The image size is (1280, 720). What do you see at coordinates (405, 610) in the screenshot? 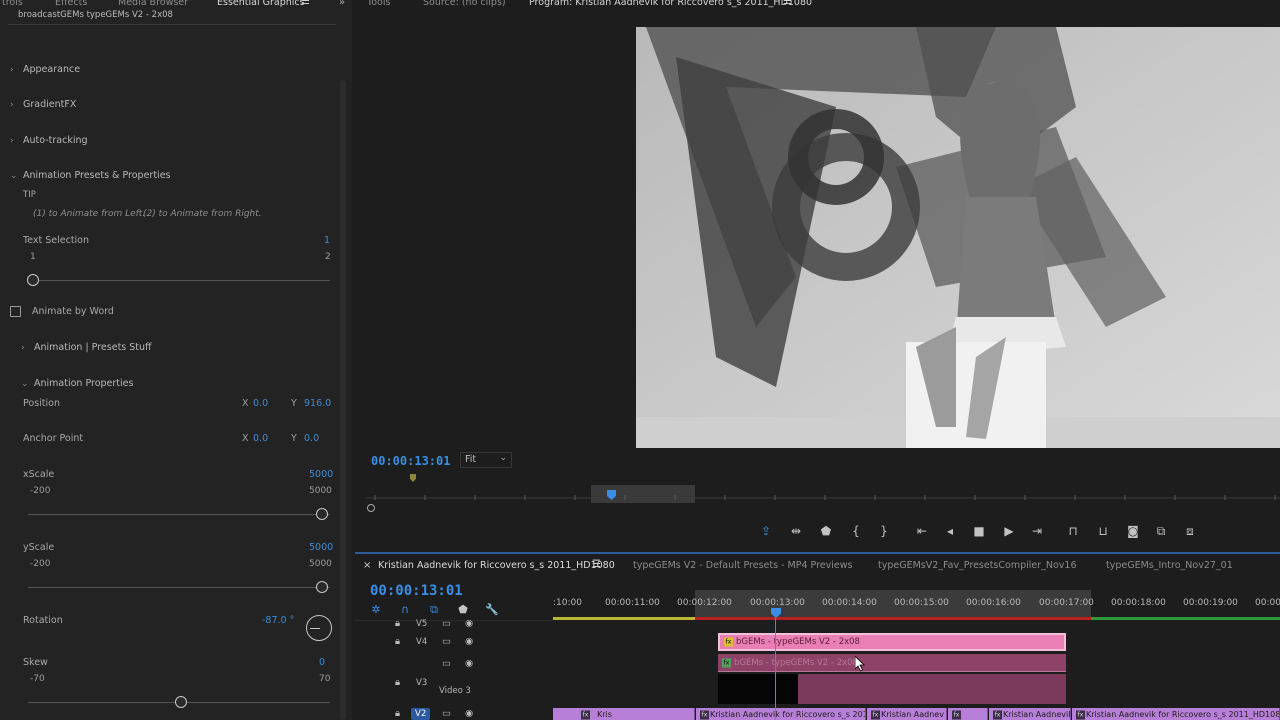
I see `snap-icon: ∩` at bounding box center [405, 610].